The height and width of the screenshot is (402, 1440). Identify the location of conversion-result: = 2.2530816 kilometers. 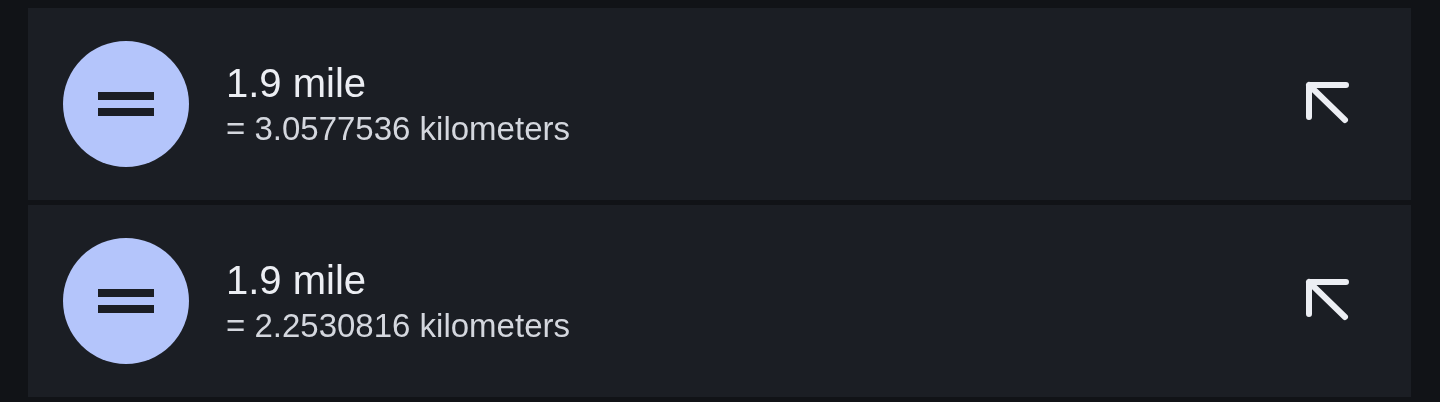
(398, 326).